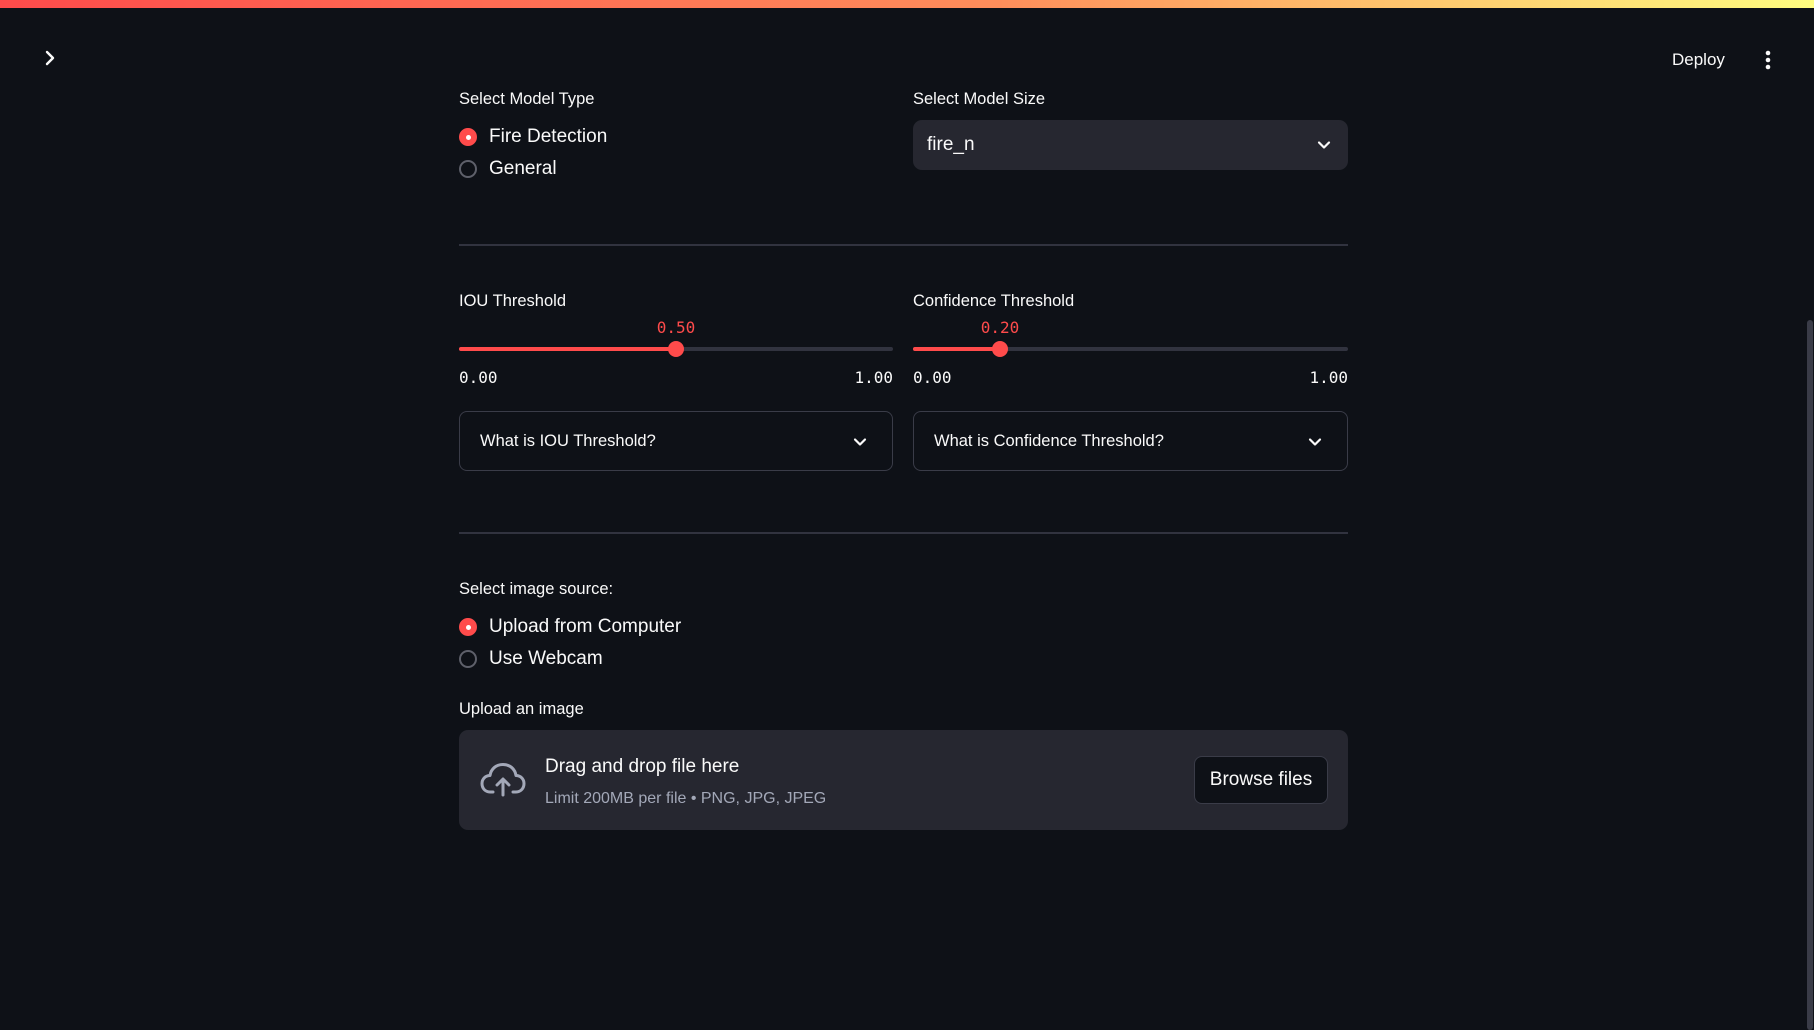 The width and height of the screenshot is (1814, 1030). What do you see at coordinates (676, 327) in the screenshot?
I see `iou-slider-value: 0.50` at bounding box center [676, 327].